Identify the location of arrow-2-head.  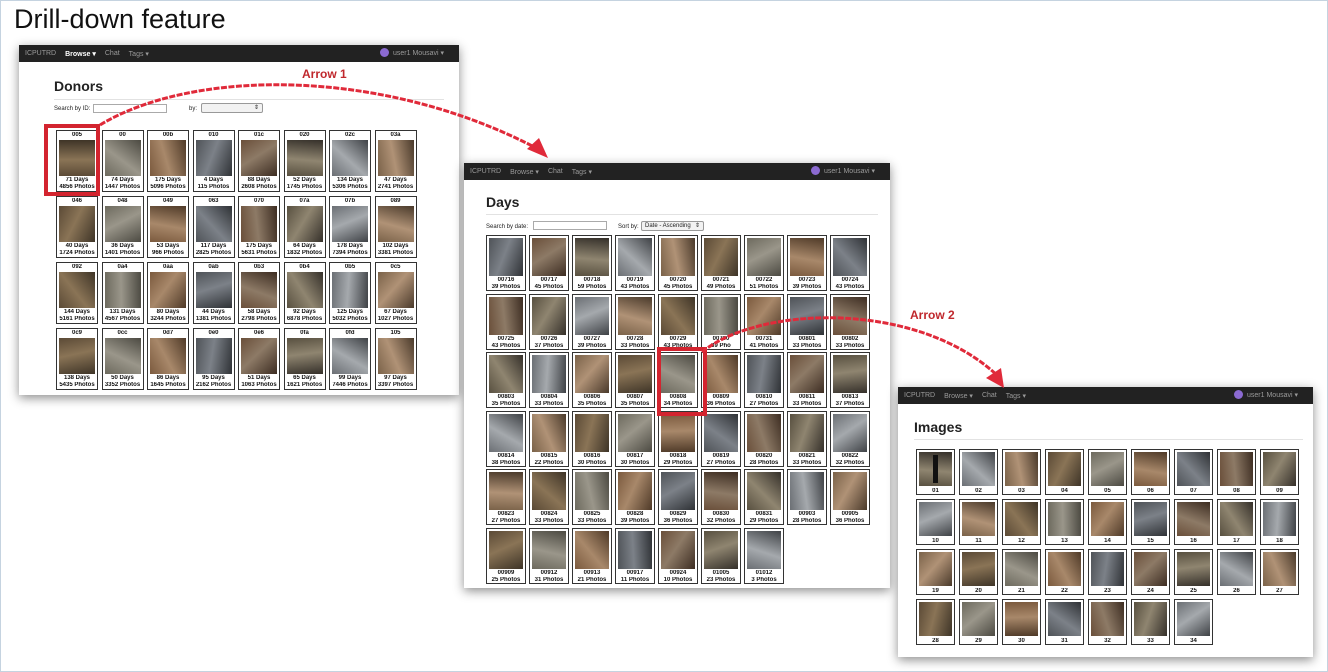
(995, 378).